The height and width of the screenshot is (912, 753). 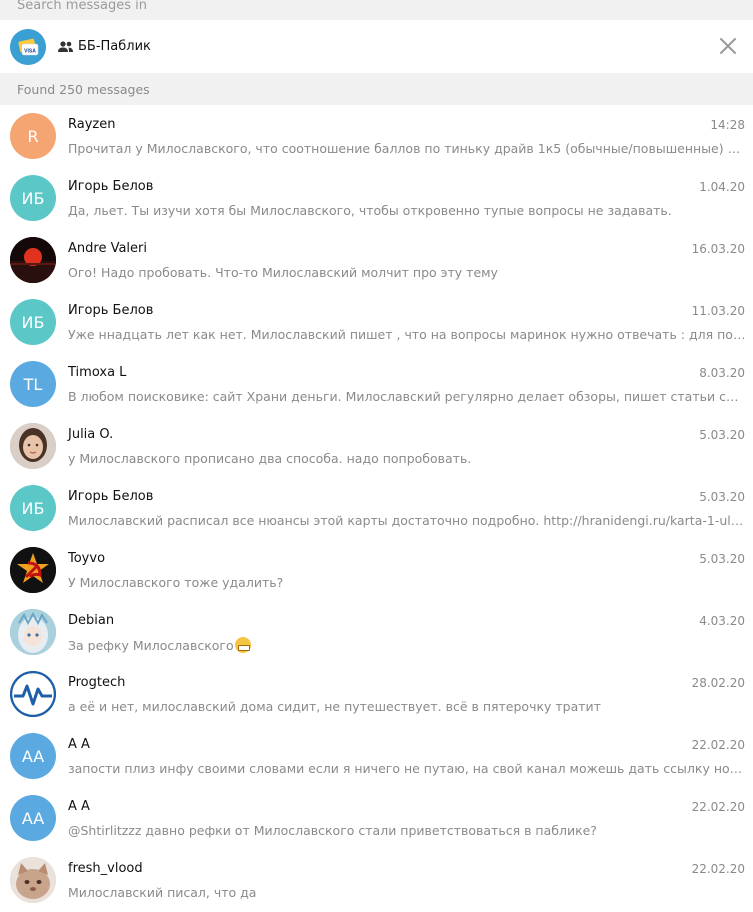 What do you see at coordinates (718, 249) in the screenshot?
I see `message-date: 16.03.20` at bounding box center [718, 249].